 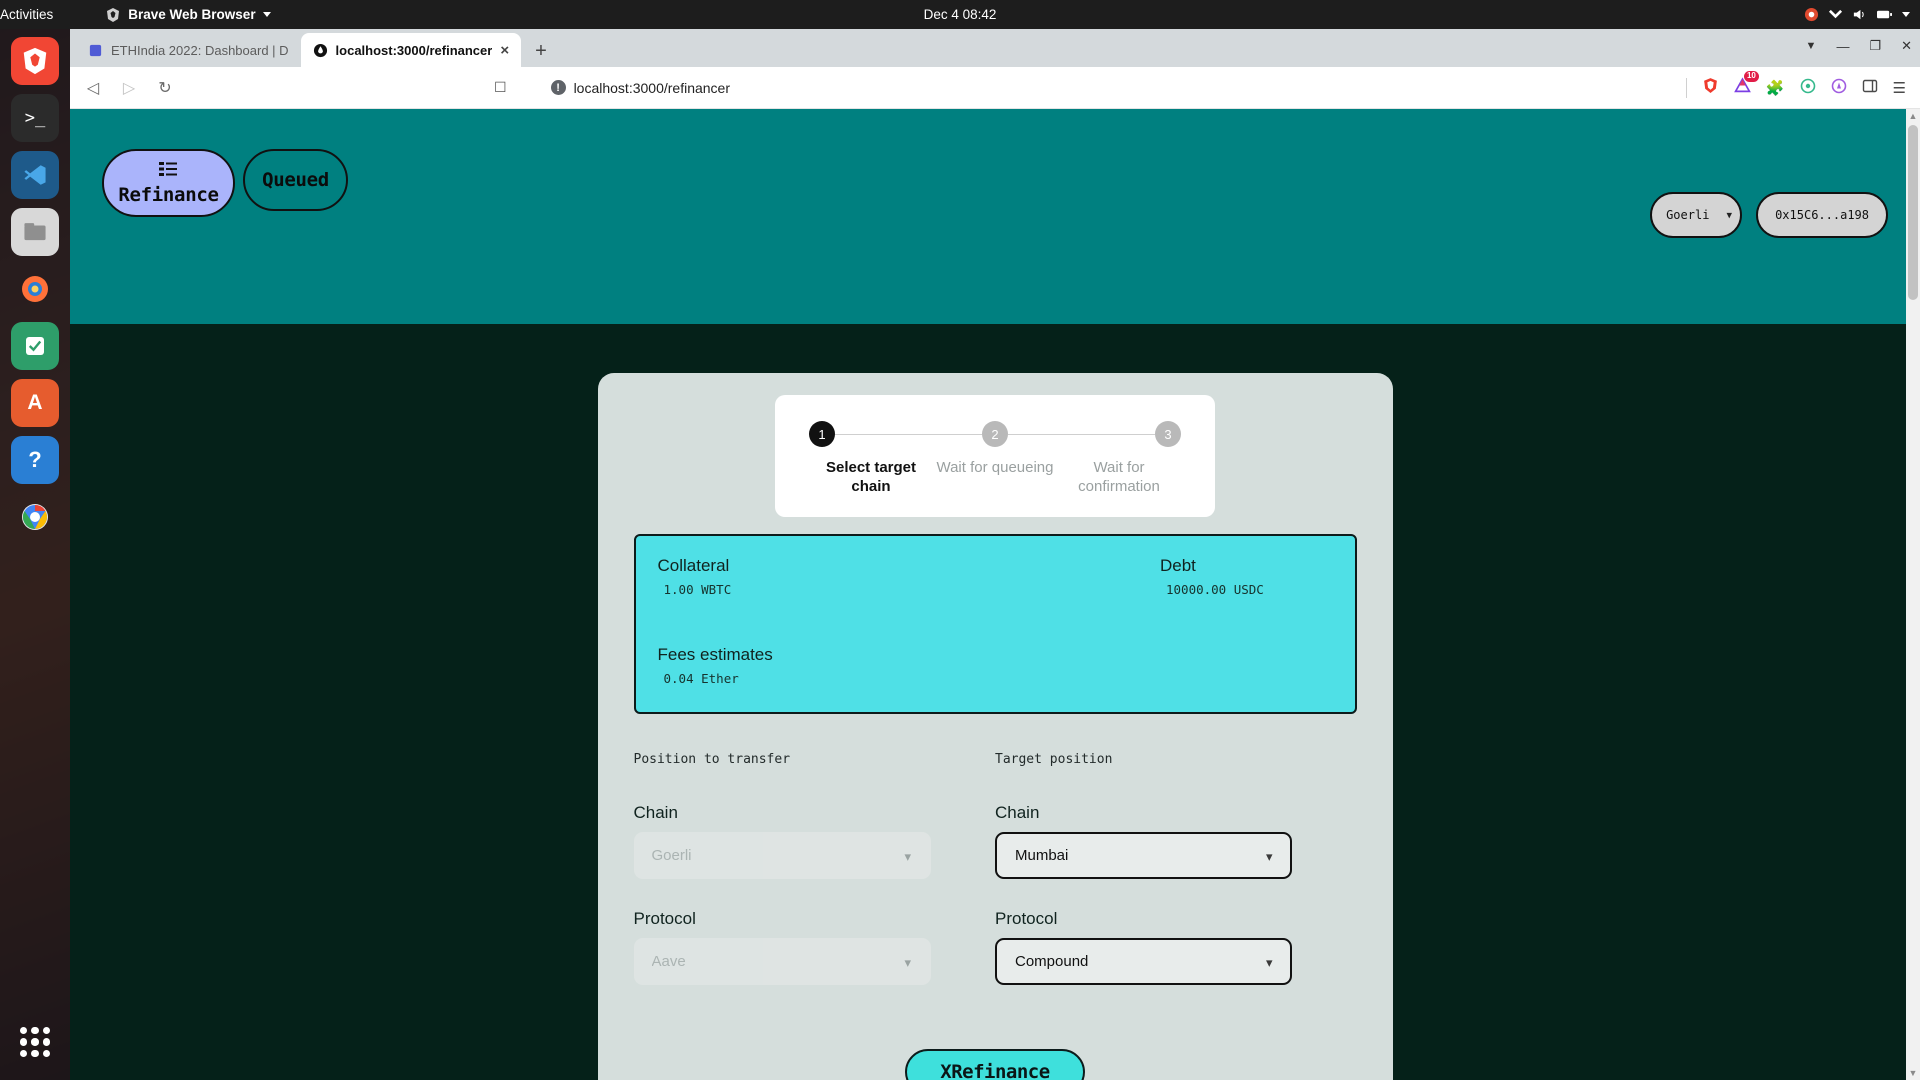 What do you see at coordinates (1835, 14) in the screenshot?
I see `network-icon` at bounding box center [1835, 14].